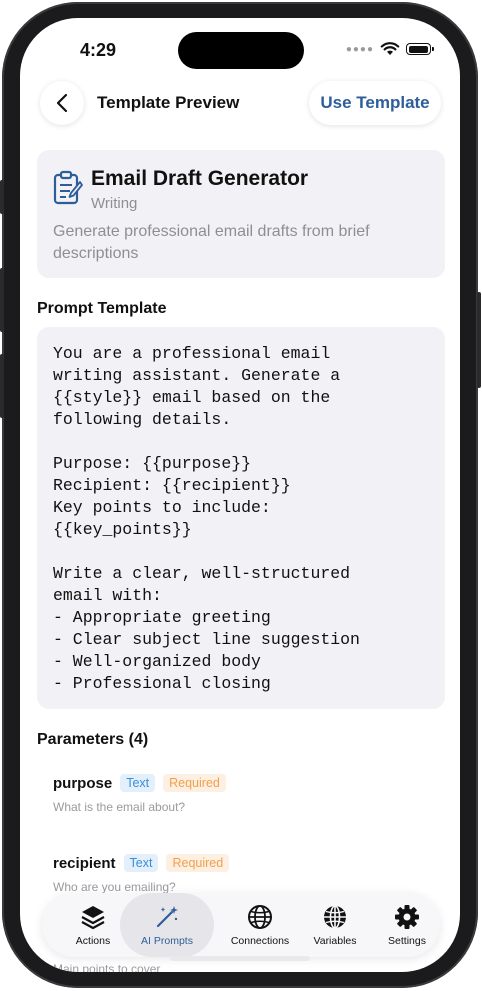  I want to click on clipboard-edit-icon, so click(68, 187).